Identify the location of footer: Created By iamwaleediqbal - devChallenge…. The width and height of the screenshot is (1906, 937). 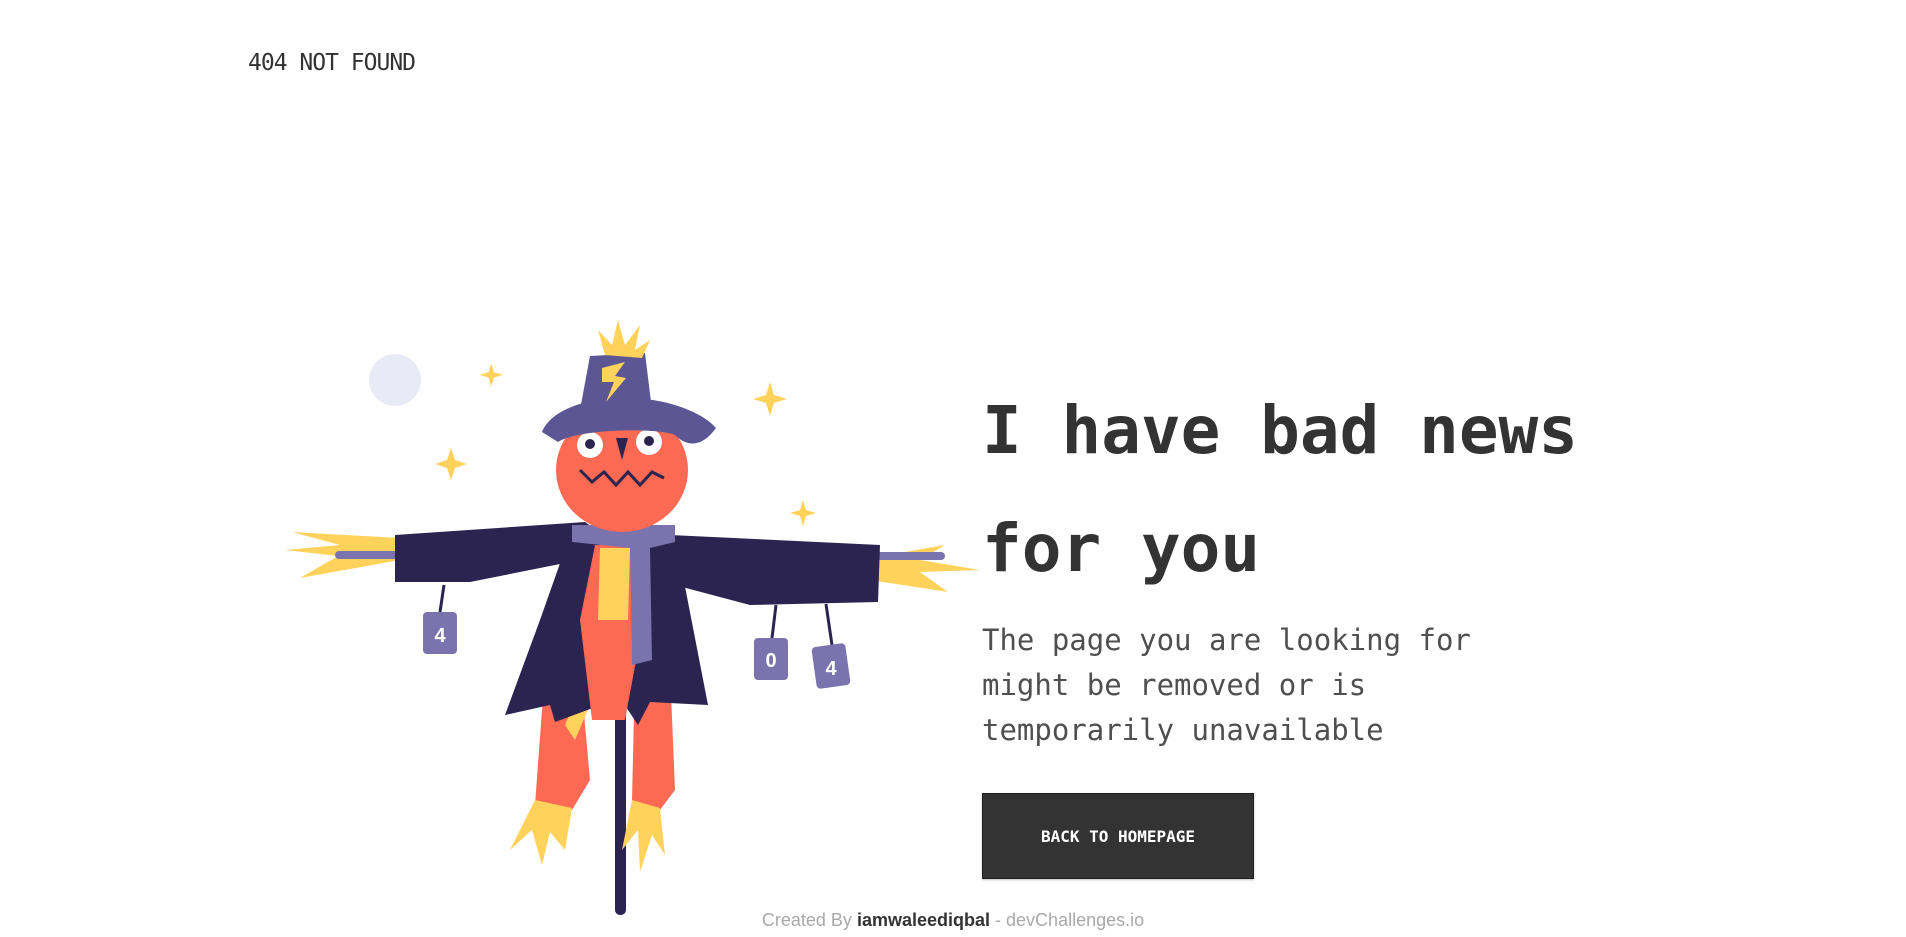
(953, 920).